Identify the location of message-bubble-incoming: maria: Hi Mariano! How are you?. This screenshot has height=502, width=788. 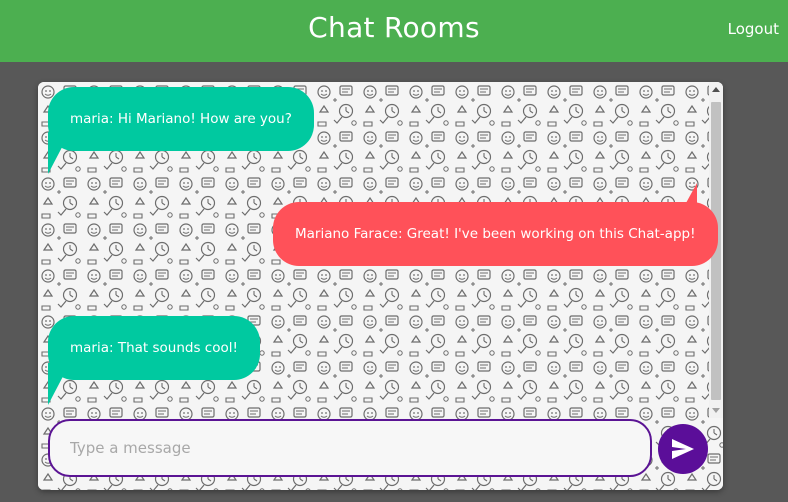
(181, 119).